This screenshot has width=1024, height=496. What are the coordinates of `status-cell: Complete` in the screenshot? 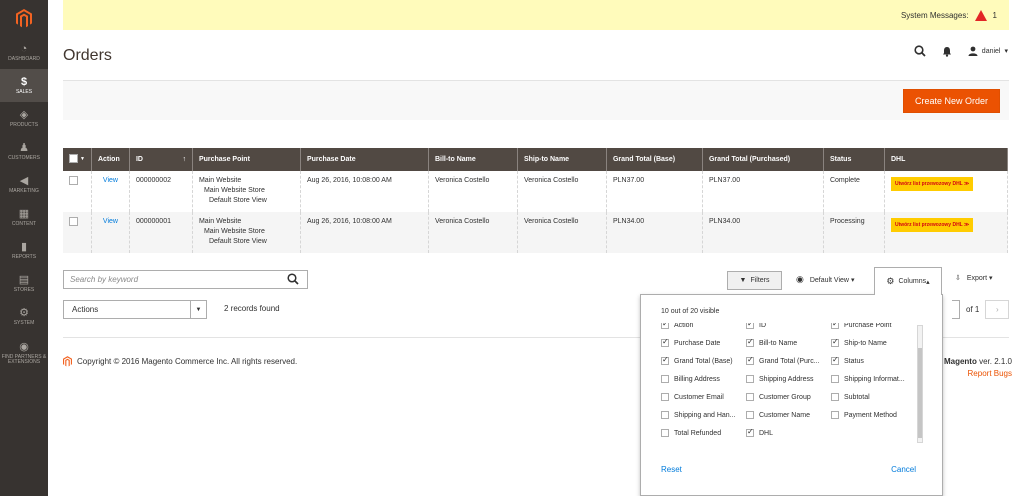 It's located at (854, 191).